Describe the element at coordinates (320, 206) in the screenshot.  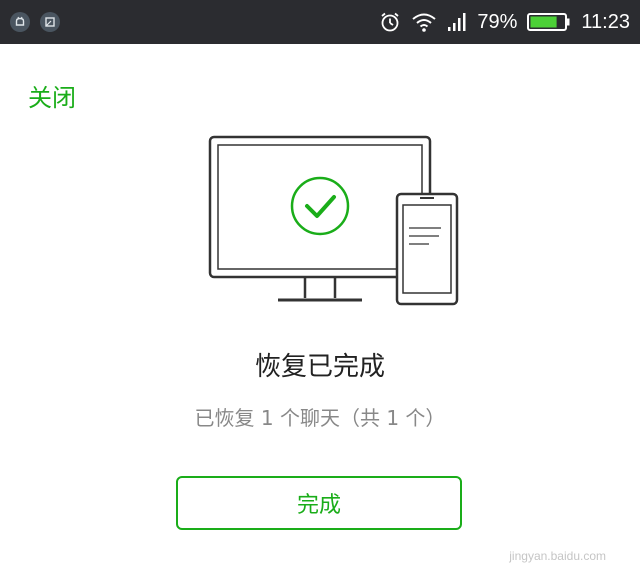
I see `checkmark-icon` at that location.